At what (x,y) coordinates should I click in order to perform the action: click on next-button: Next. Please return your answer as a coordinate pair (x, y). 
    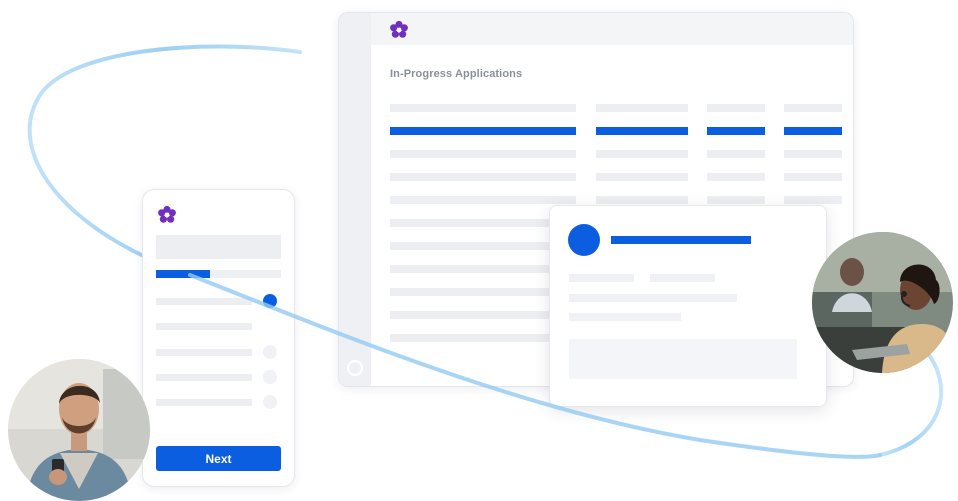
    Looking at the image, I should click on (218, 458).